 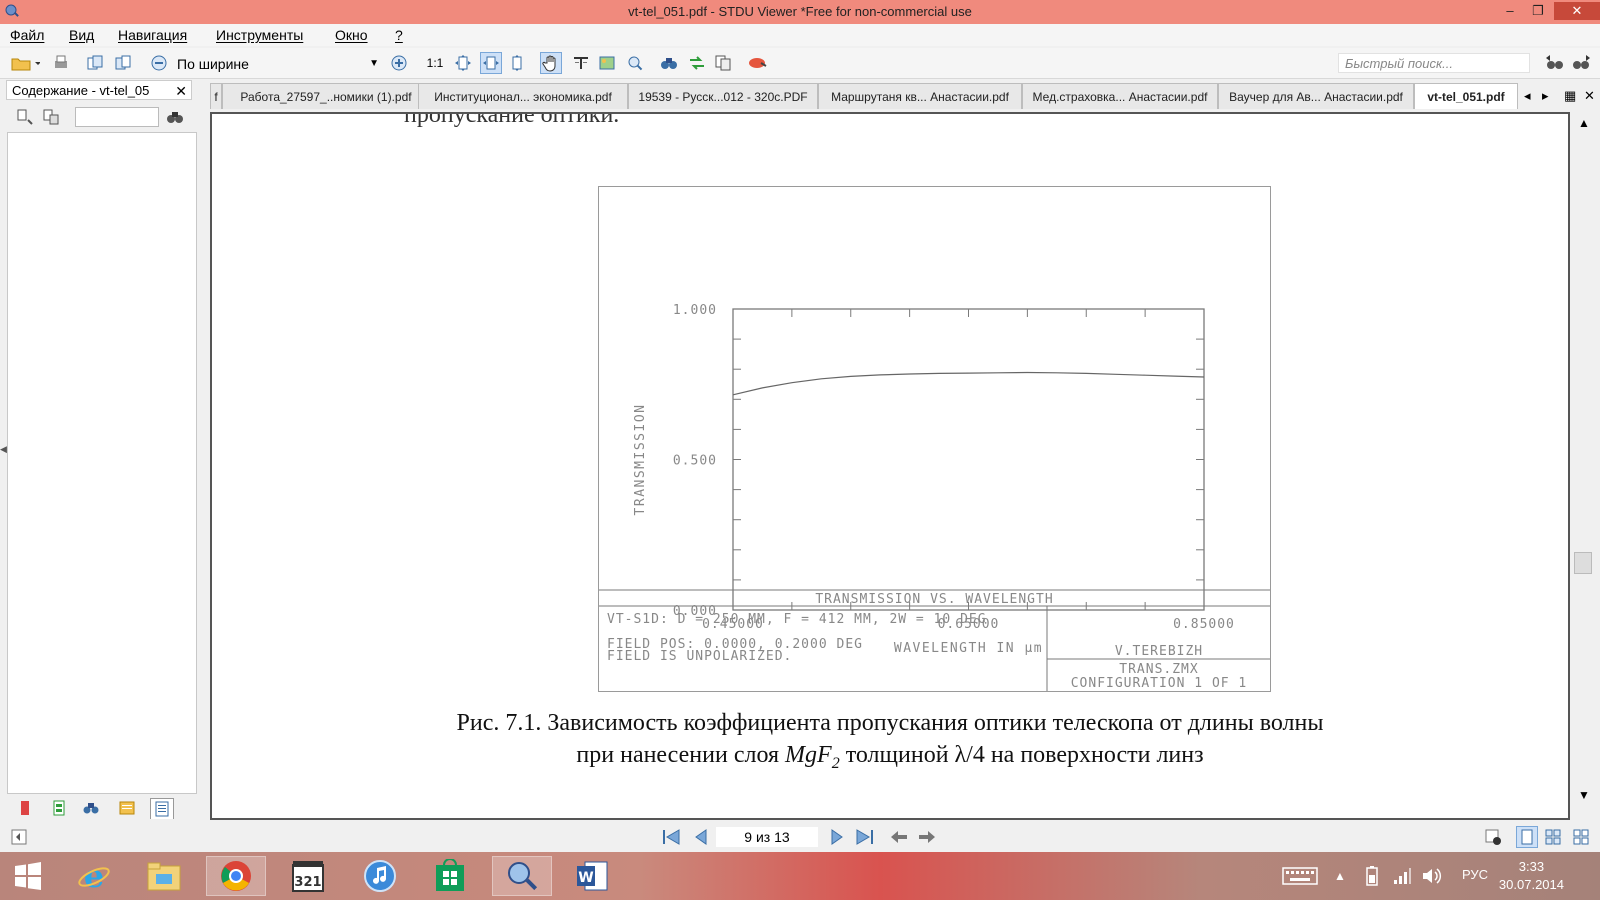 What do you see at coordinates (697, 63) in the screenshot?
I see `swap-arrows-icon` at bounding box center [697, 63].